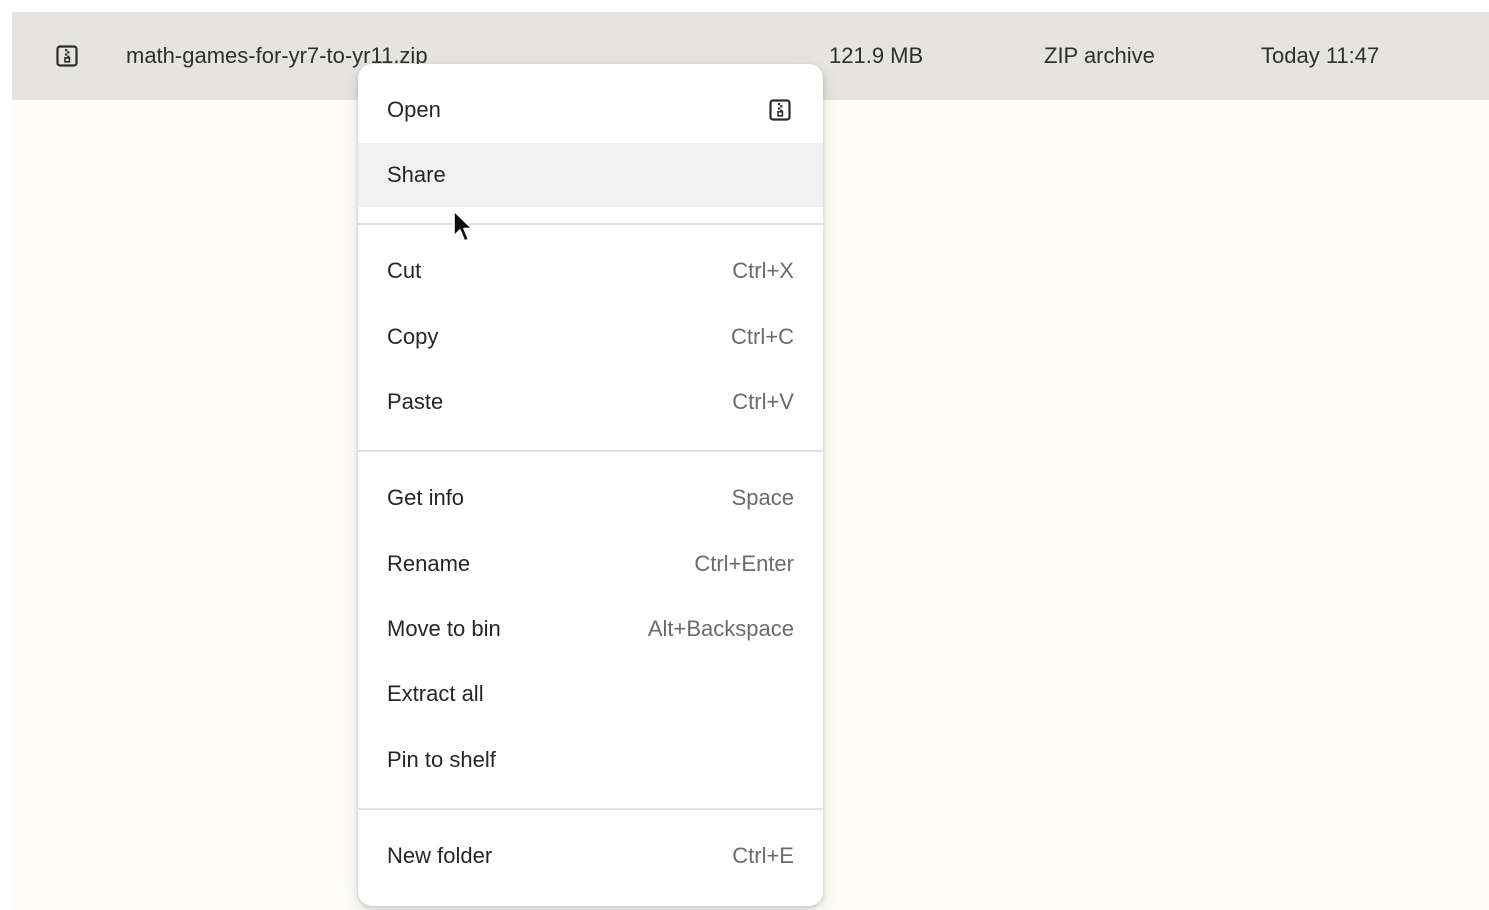 This screenshot has width=1489, height=910. Describe the element at coordinates (762, 336) in the screenshot. I see `menu-item-shortcut: Ctrl+C` at that location.